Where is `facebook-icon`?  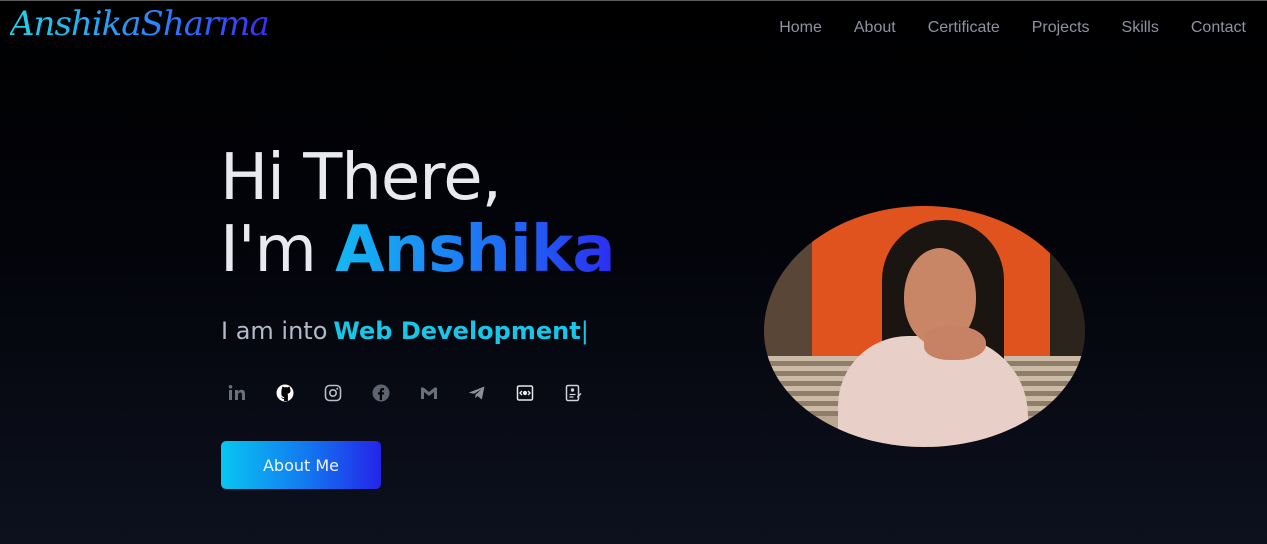
facebook-icon is located at coordinates (381, 393).